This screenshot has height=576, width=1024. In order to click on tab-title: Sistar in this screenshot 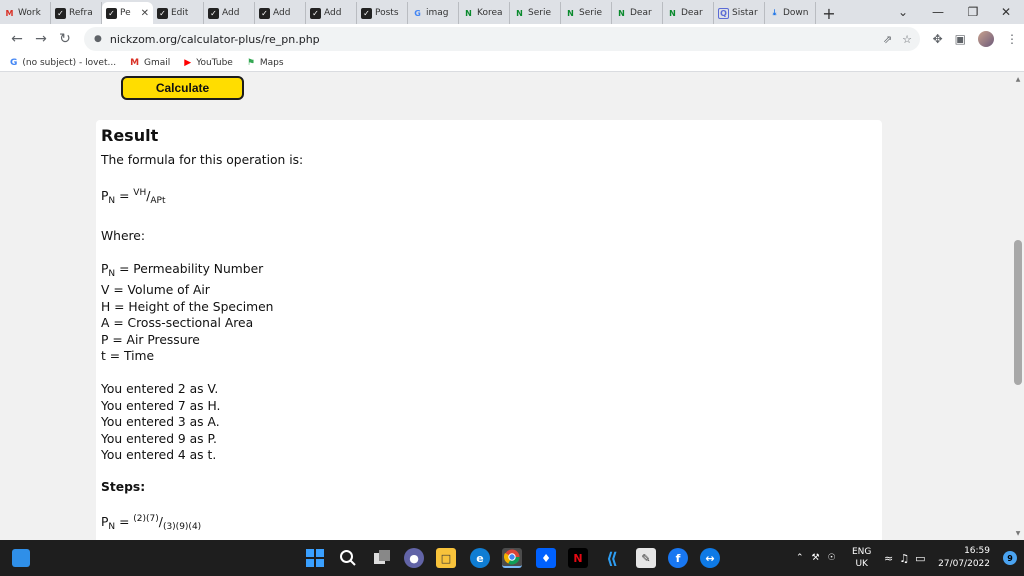, I will do `click(745, 13)`.